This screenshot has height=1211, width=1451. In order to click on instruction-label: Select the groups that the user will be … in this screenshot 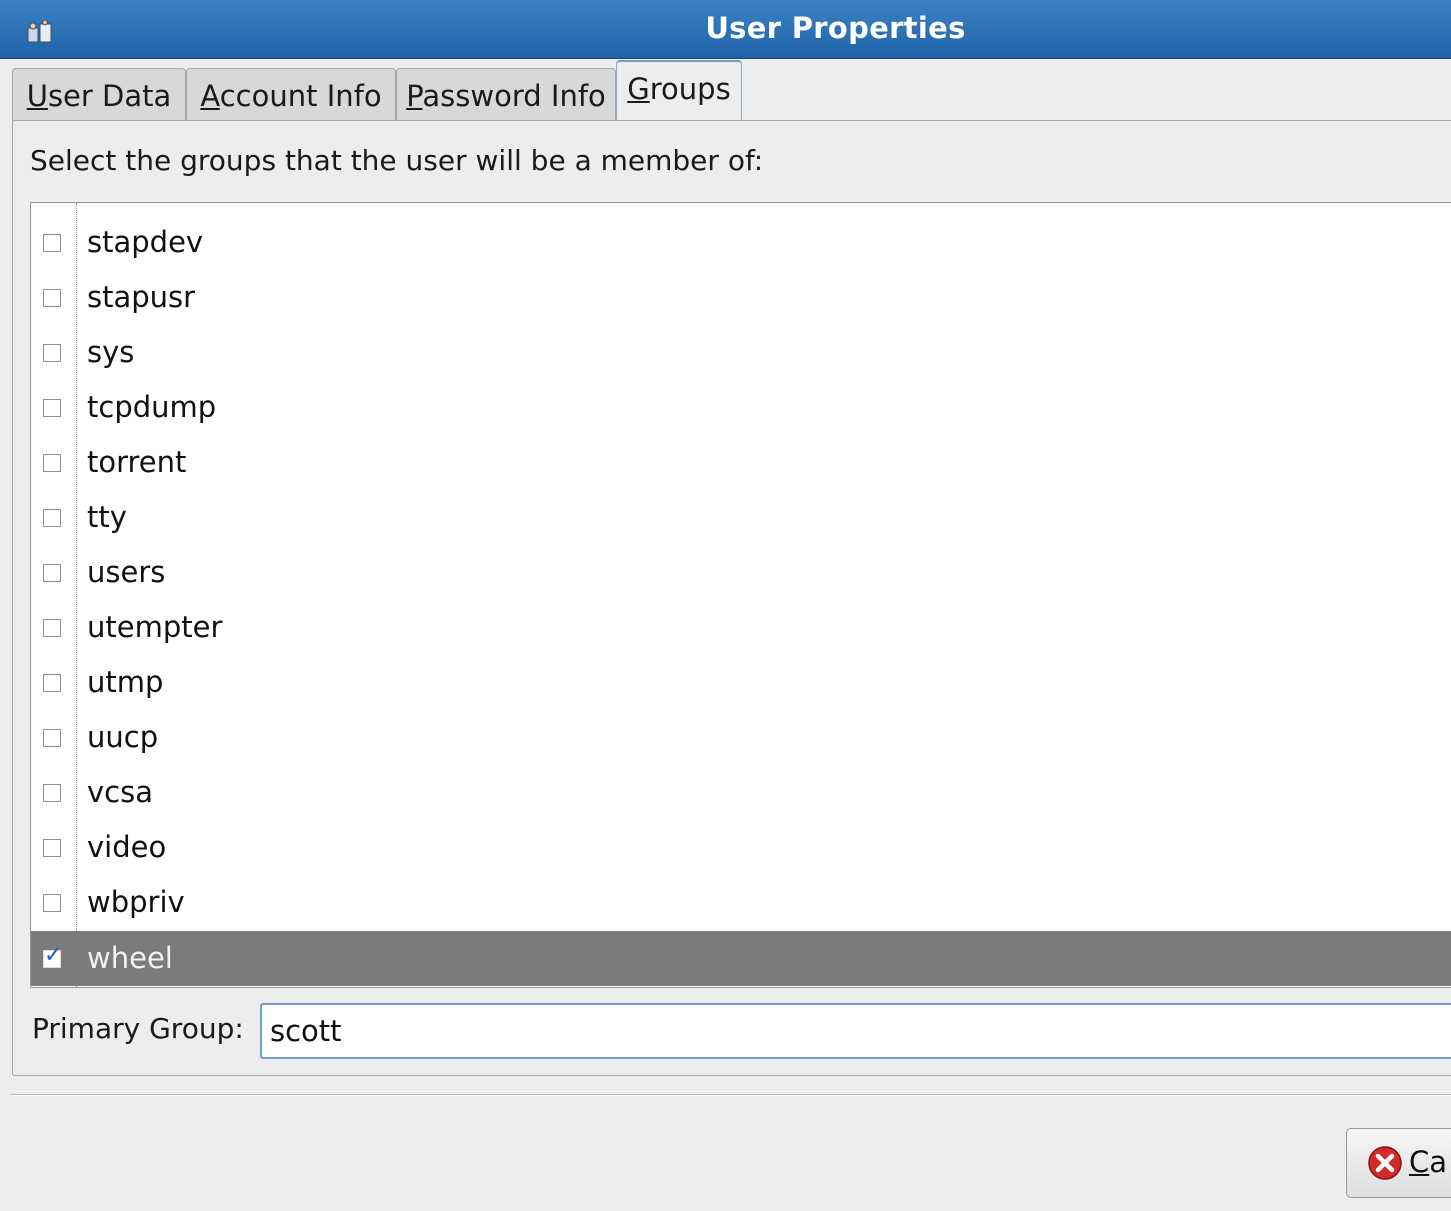, I will do `click(397, 160)`.